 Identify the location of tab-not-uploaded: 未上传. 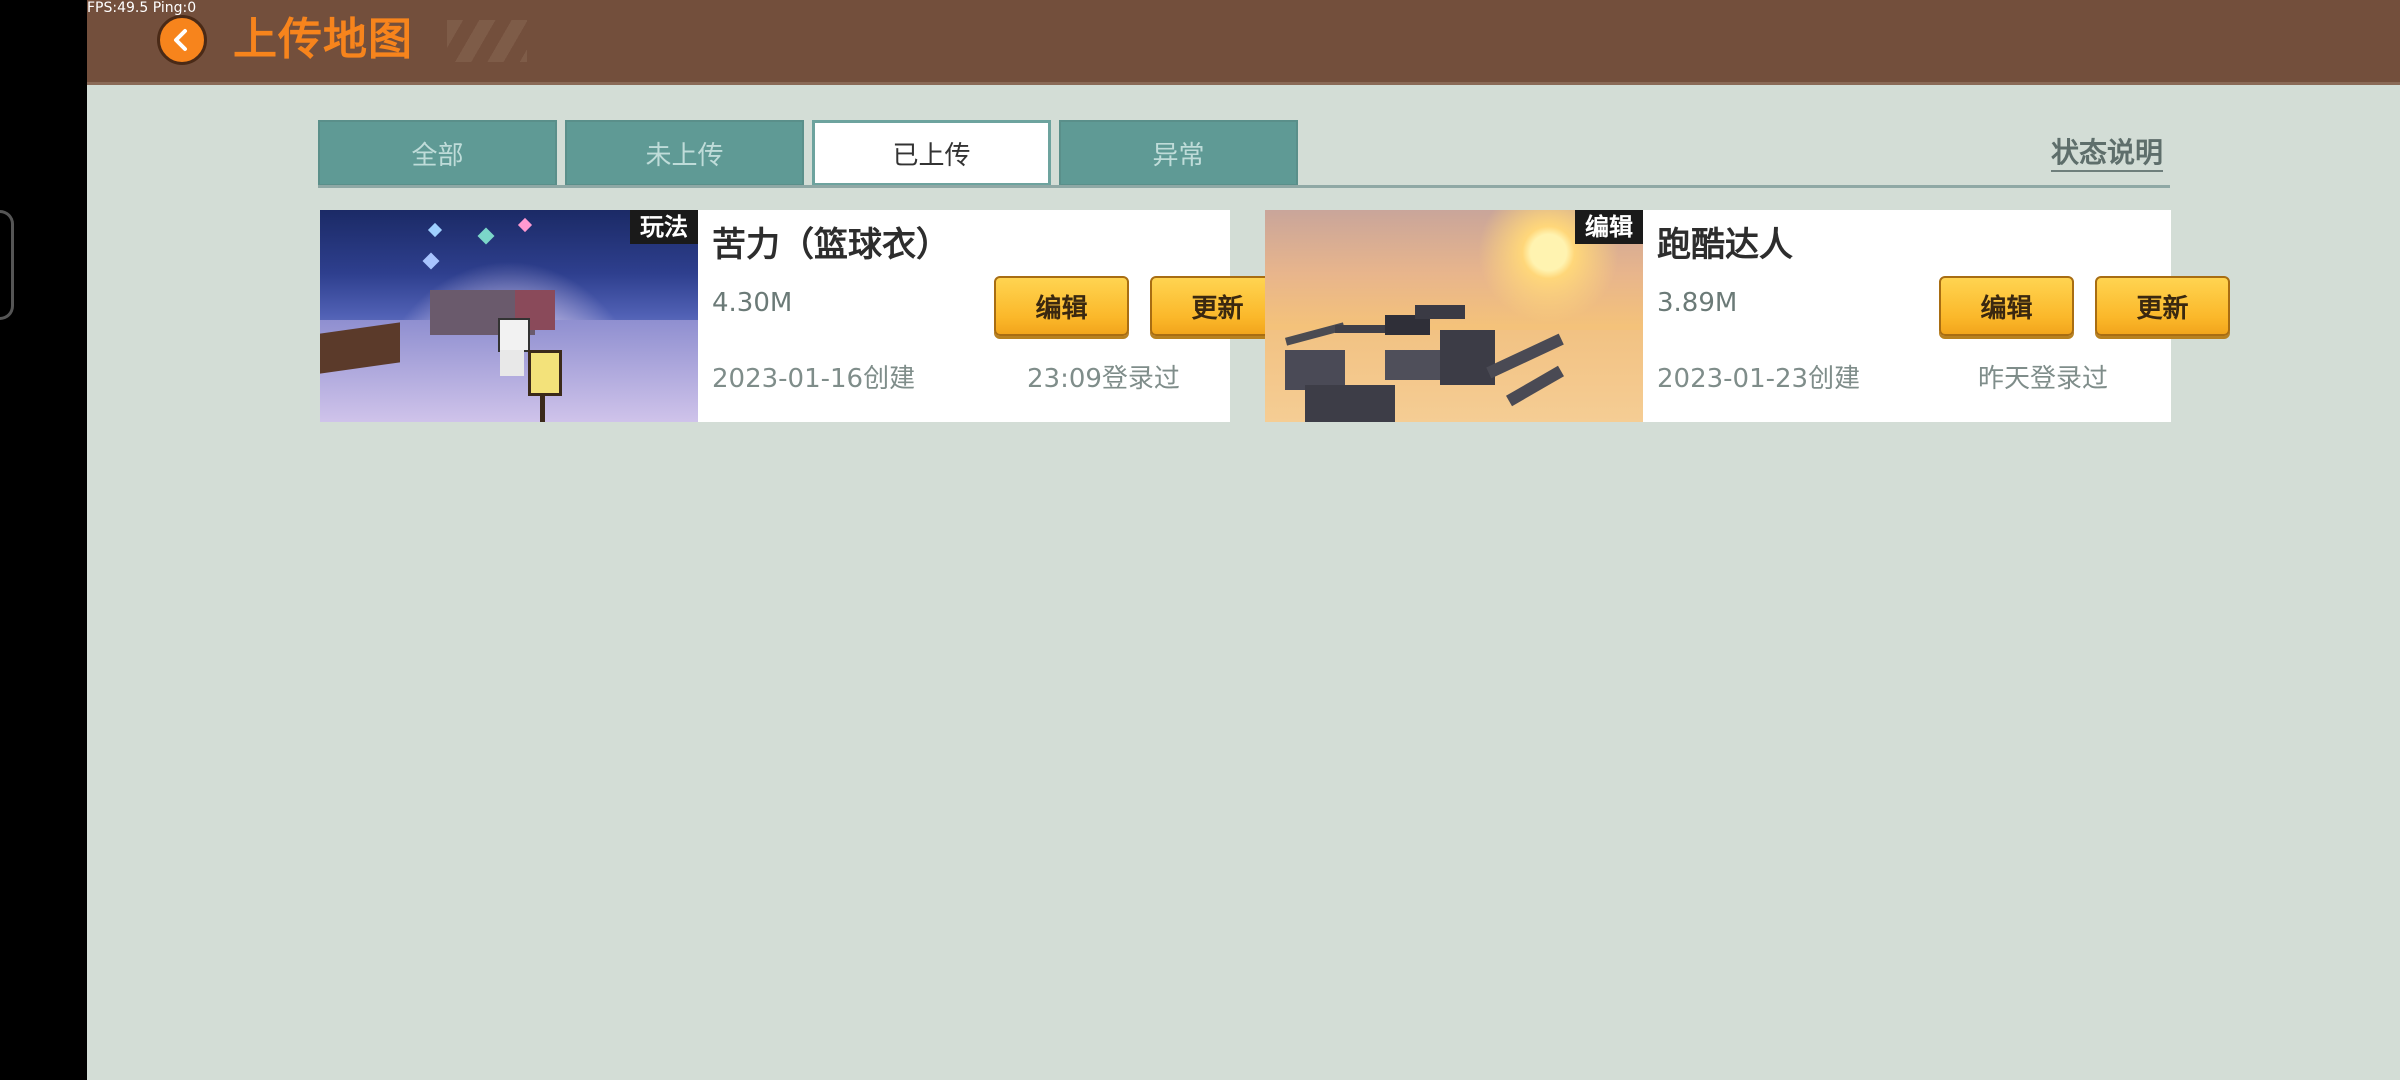
(684, 153).